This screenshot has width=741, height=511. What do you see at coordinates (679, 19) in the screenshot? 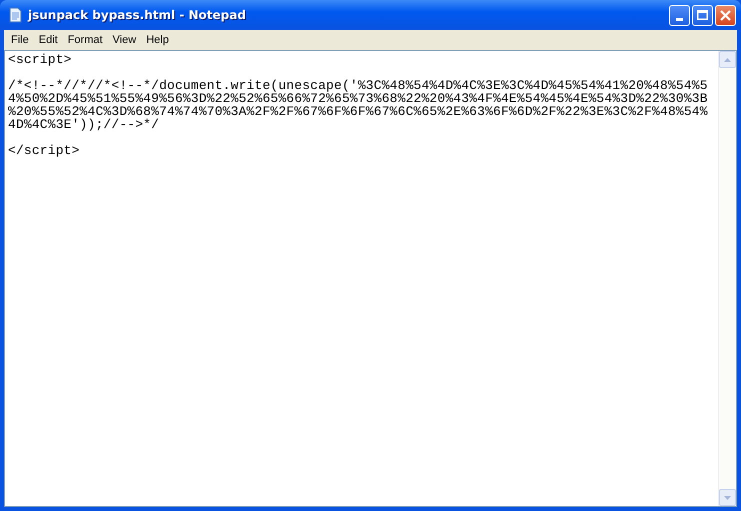
I see `minimize-icon` at bounding box center [679, 19].